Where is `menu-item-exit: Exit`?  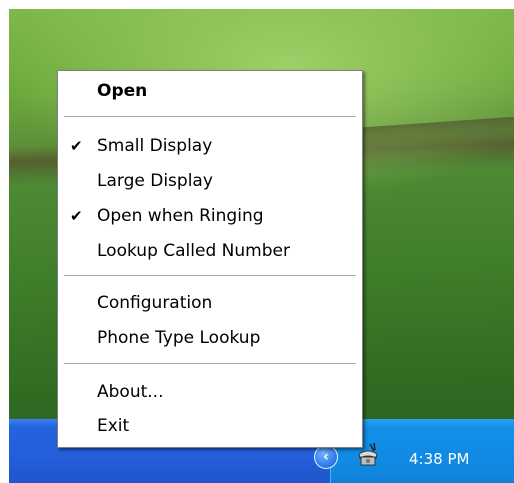
menu-item-exit: Exit is located at coordinates (210, 426).